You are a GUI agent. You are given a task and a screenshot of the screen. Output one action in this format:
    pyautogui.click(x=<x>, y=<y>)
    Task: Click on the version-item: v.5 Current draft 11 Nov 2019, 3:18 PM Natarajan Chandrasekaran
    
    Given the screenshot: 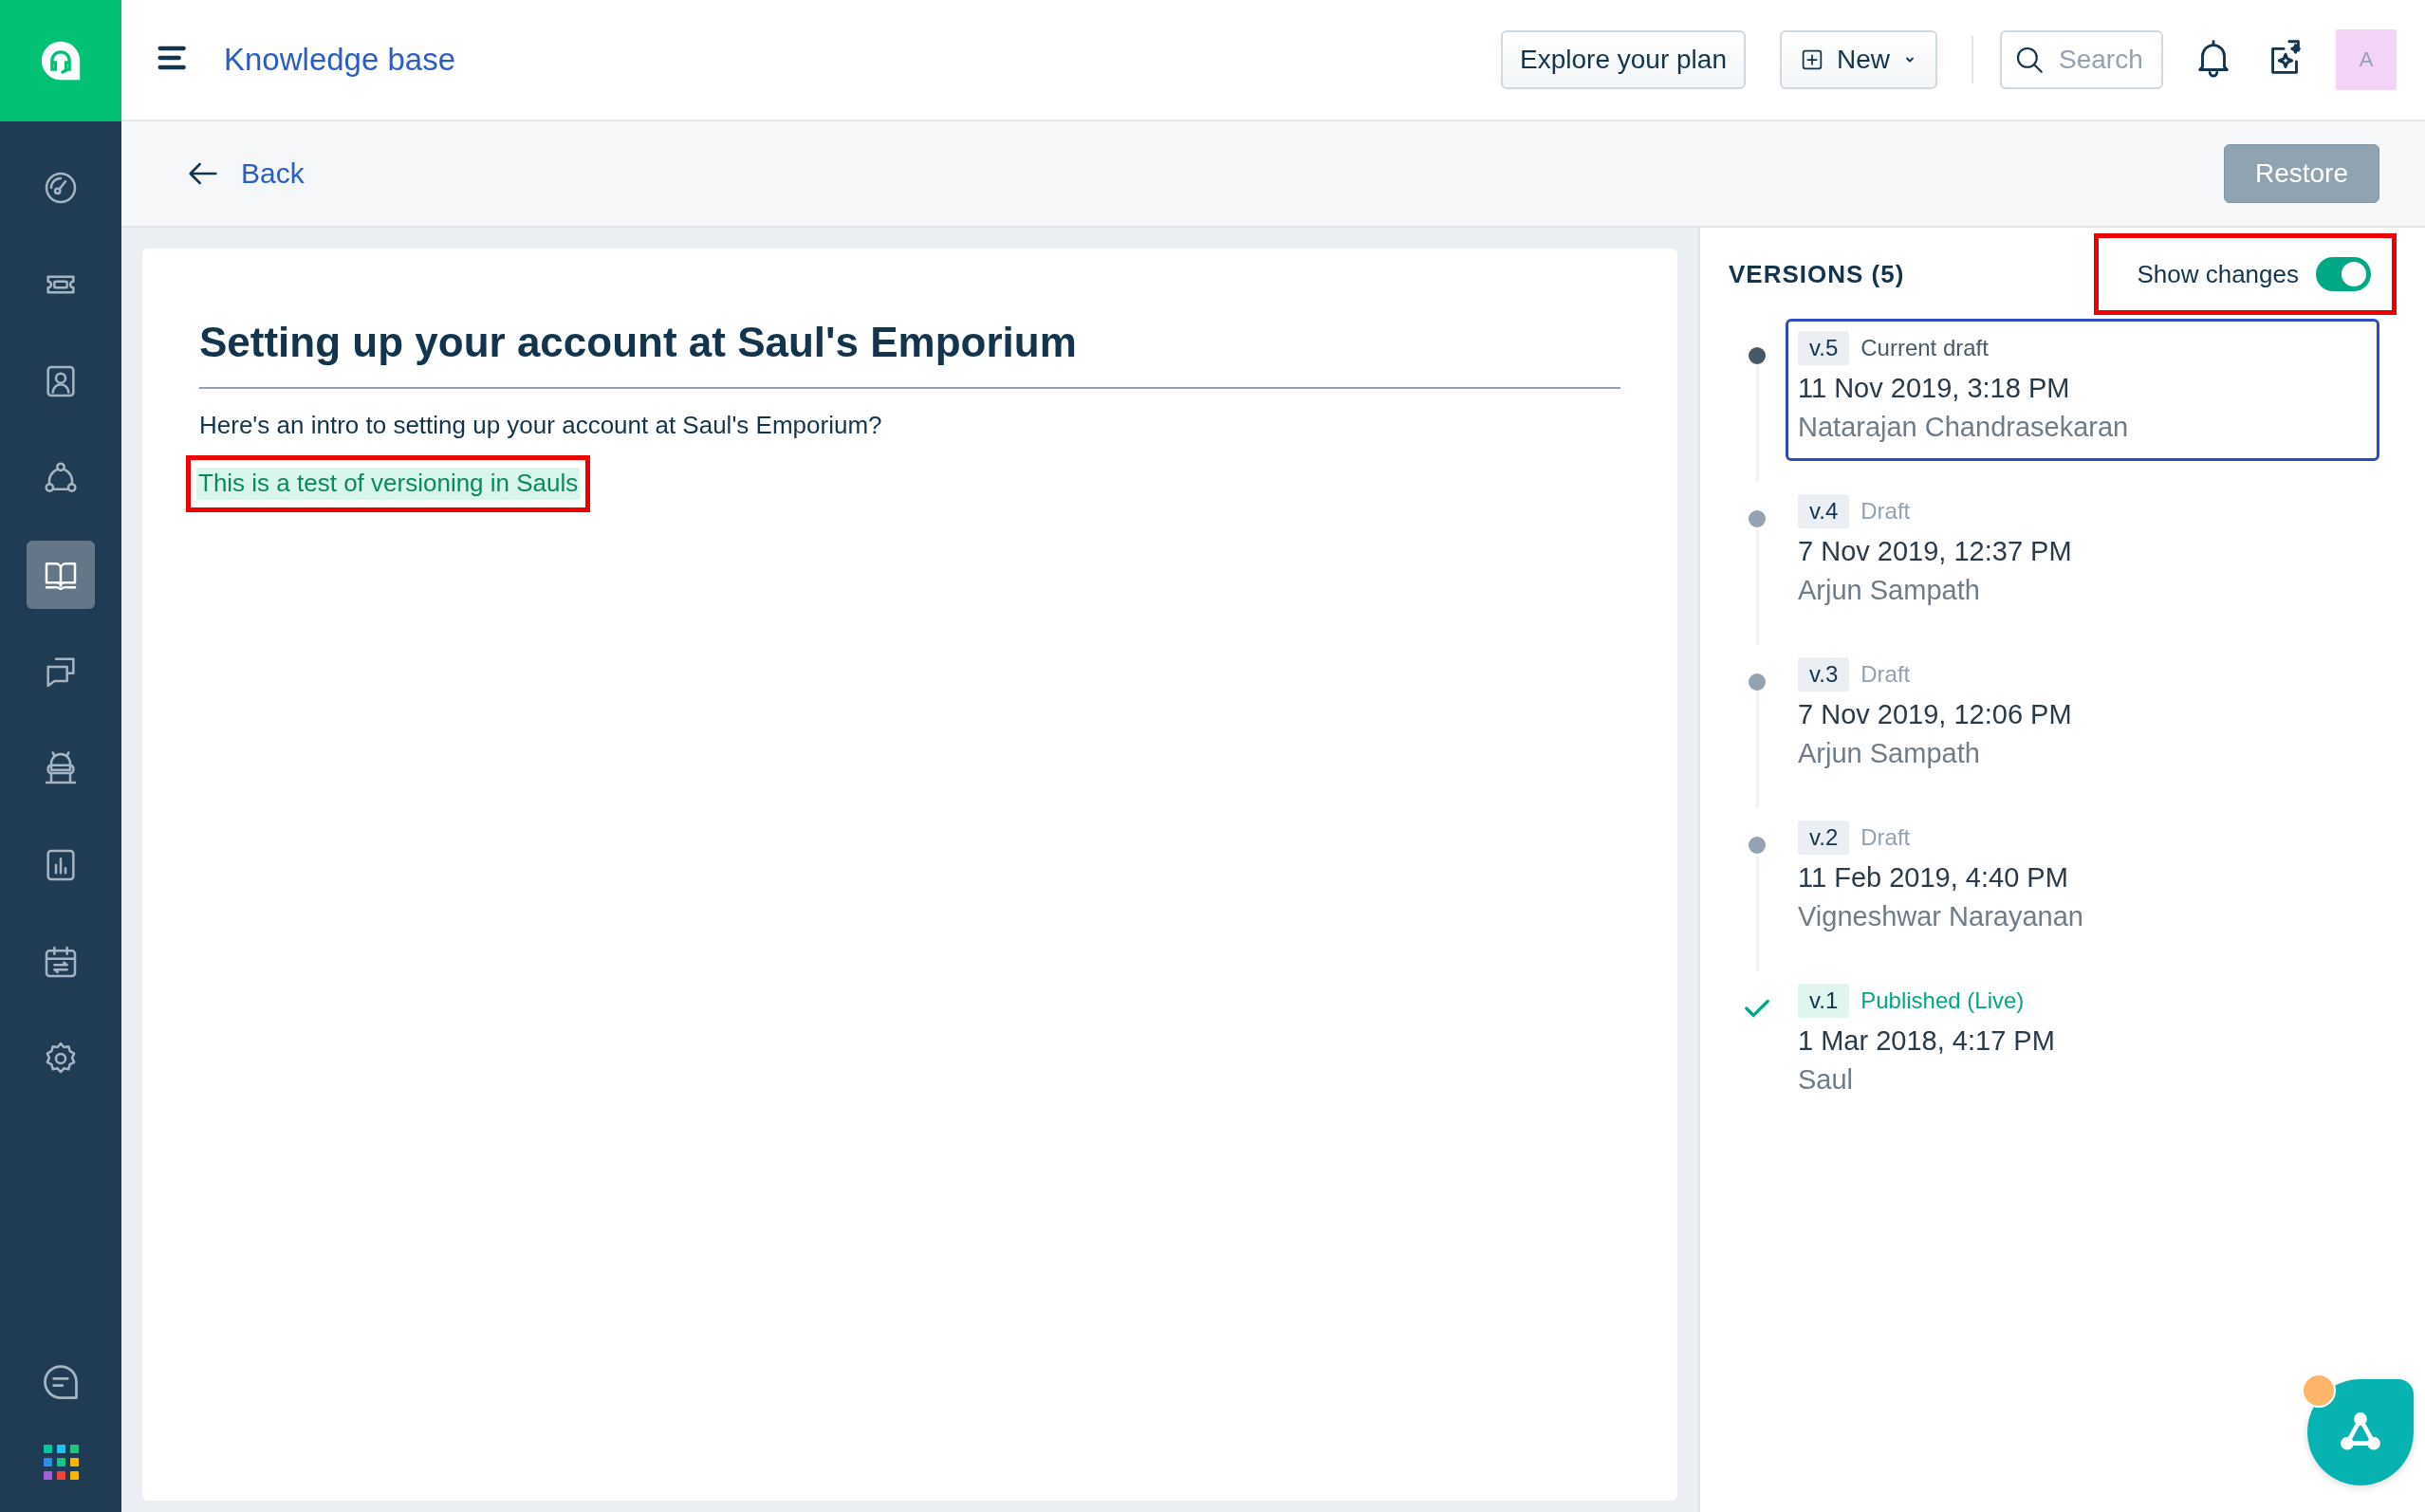 What is the action you would take?
    pyautogui.click(x=2082, y=390)
    